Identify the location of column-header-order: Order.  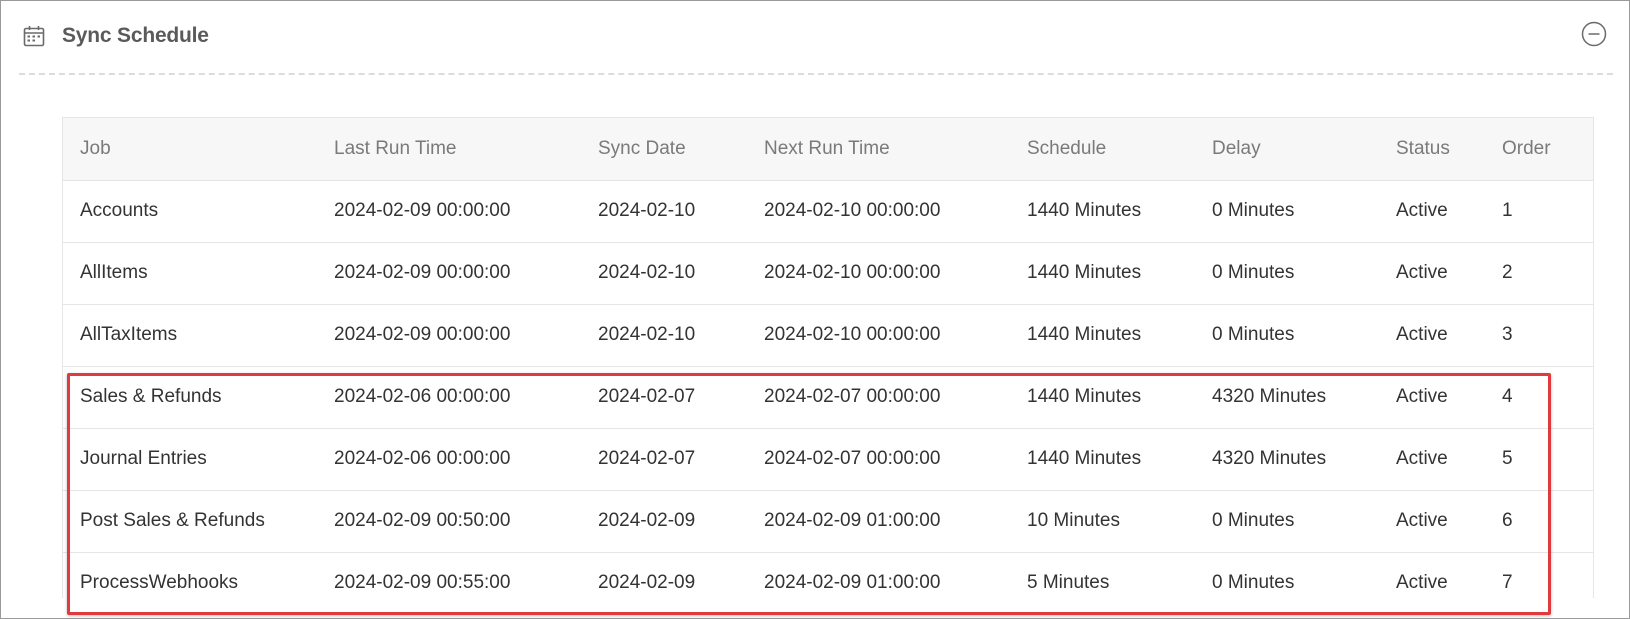
(1539, 149).